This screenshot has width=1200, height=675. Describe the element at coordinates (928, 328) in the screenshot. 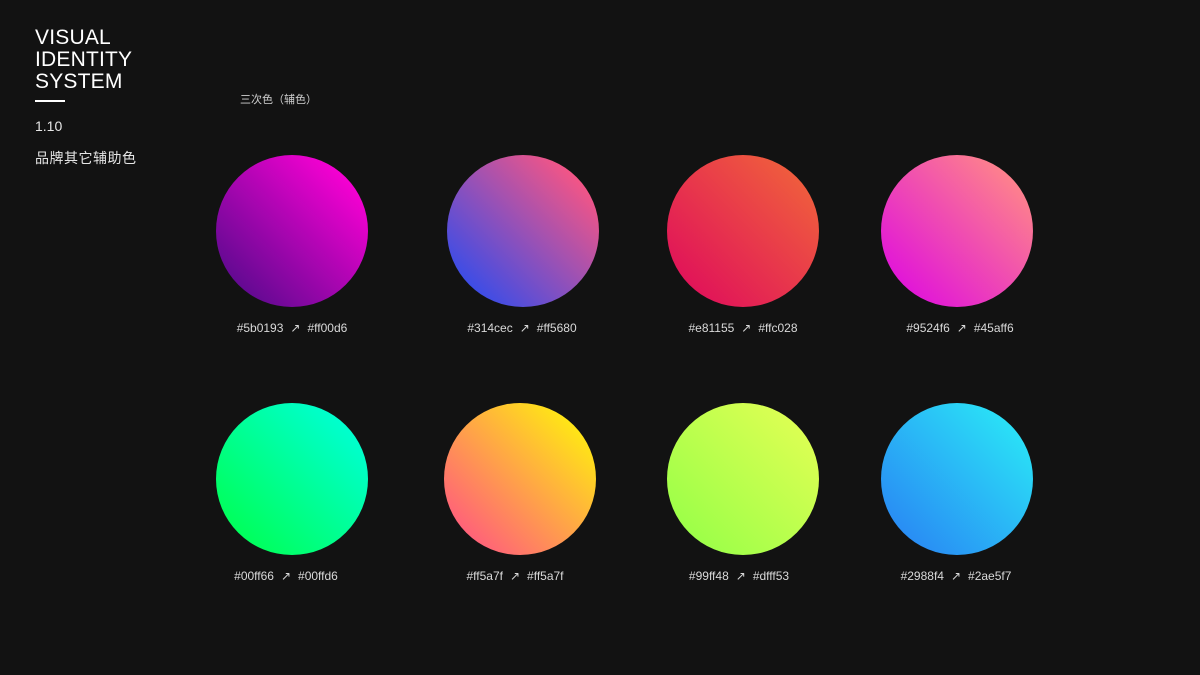

I see `swatch-from-hex: #9524f6` at that location.